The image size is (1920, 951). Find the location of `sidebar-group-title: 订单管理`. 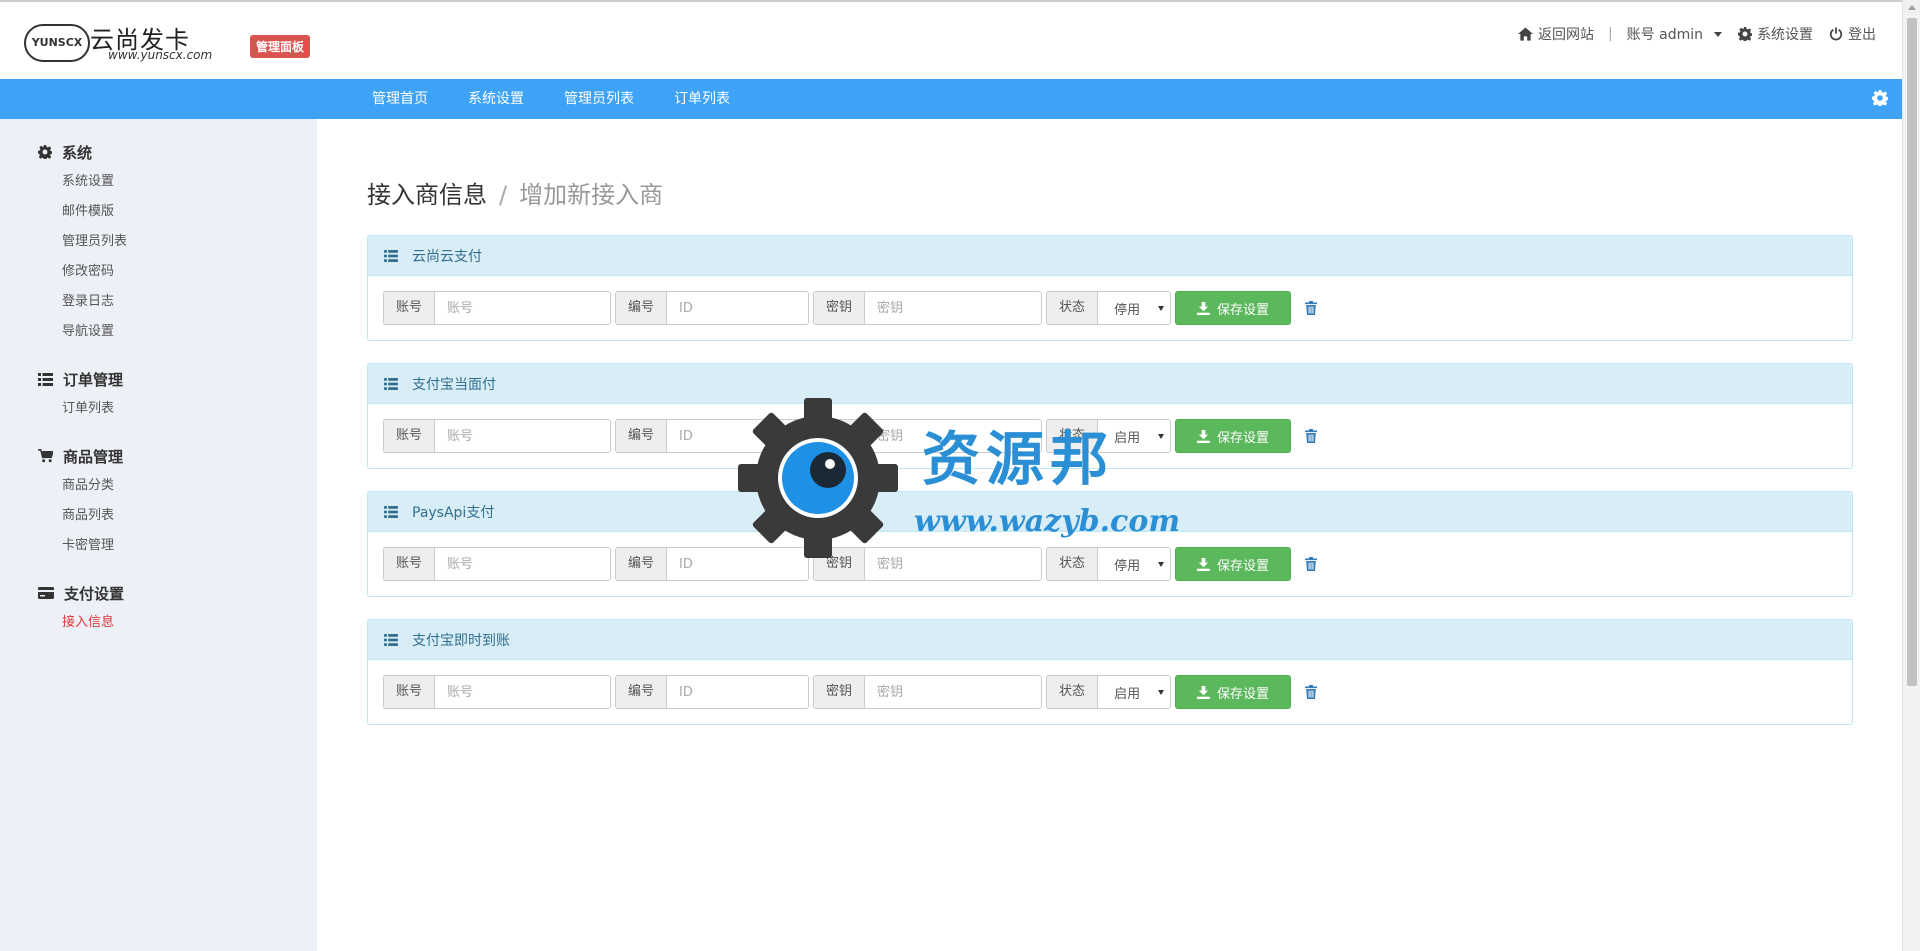

sidebar-group-title: 订单管理 is located at coordinates (177, 379).